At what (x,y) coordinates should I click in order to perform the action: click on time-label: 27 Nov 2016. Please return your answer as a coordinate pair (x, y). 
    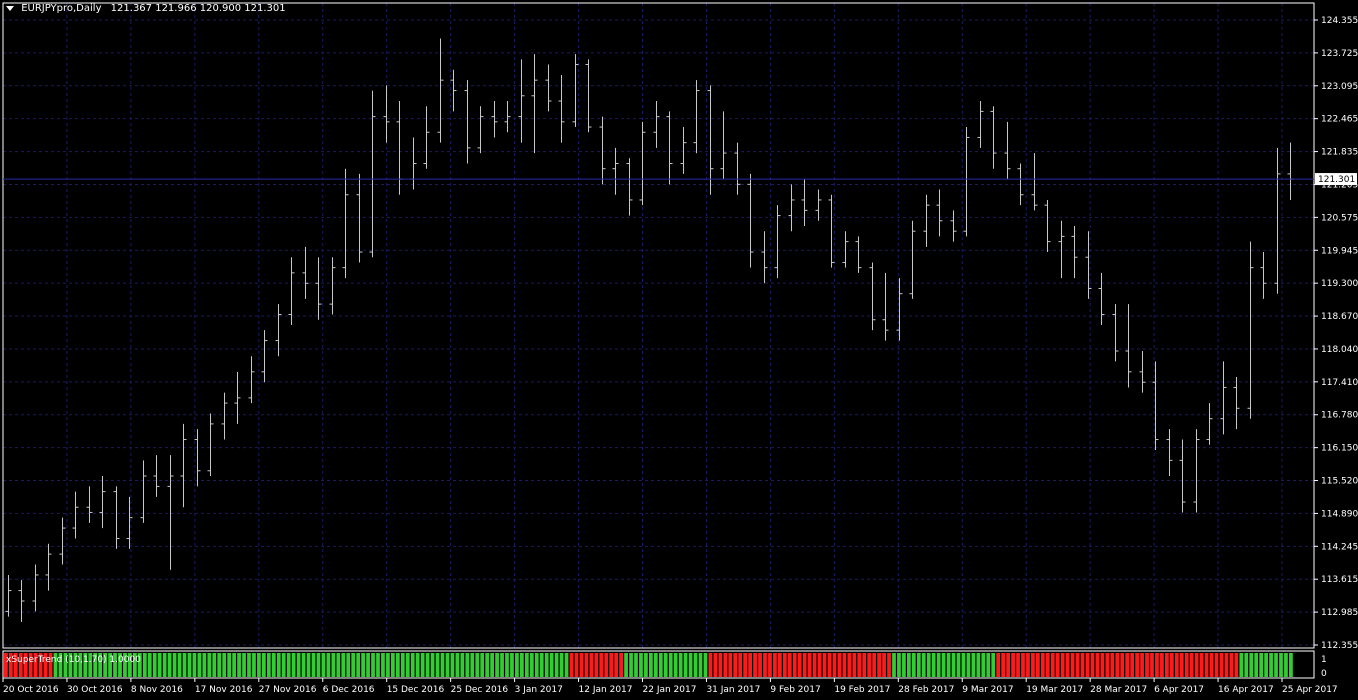
    Looking at the image, I should click on (288, 690).